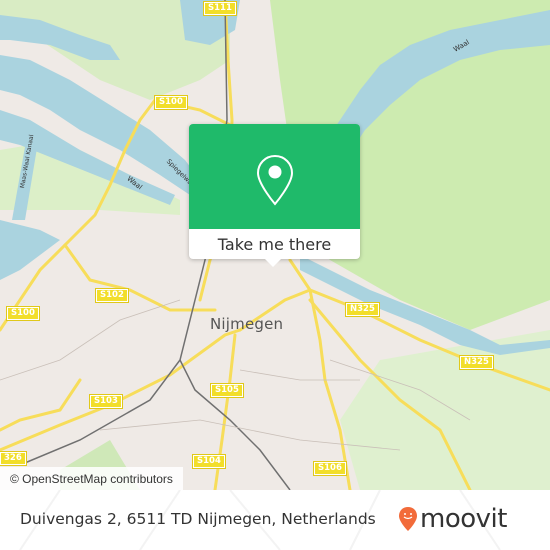 The width and height of the screenshot is (550, 550). I want to click on road-shield-s102: S102, so click(112, 295).